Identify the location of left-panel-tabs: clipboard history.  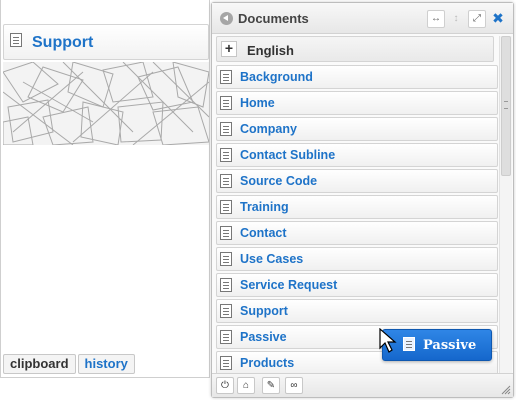
(70, 364).